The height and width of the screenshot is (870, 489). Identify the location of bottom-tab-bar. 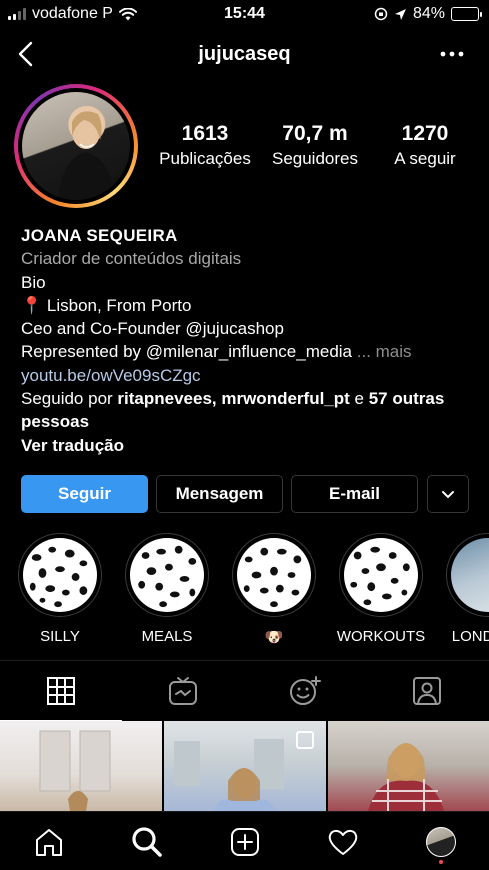
(244, 840).